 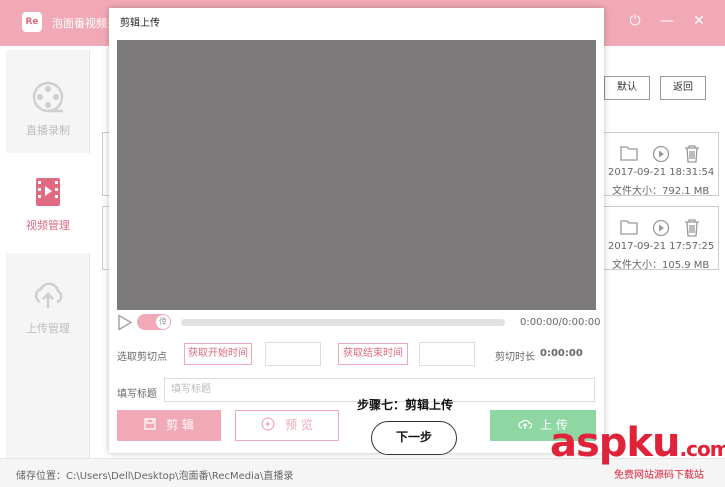 What do you see at coordinates (702, 449) in the screenshot?
I see `watermark-domain: .com` at bounding box center [702, 449].